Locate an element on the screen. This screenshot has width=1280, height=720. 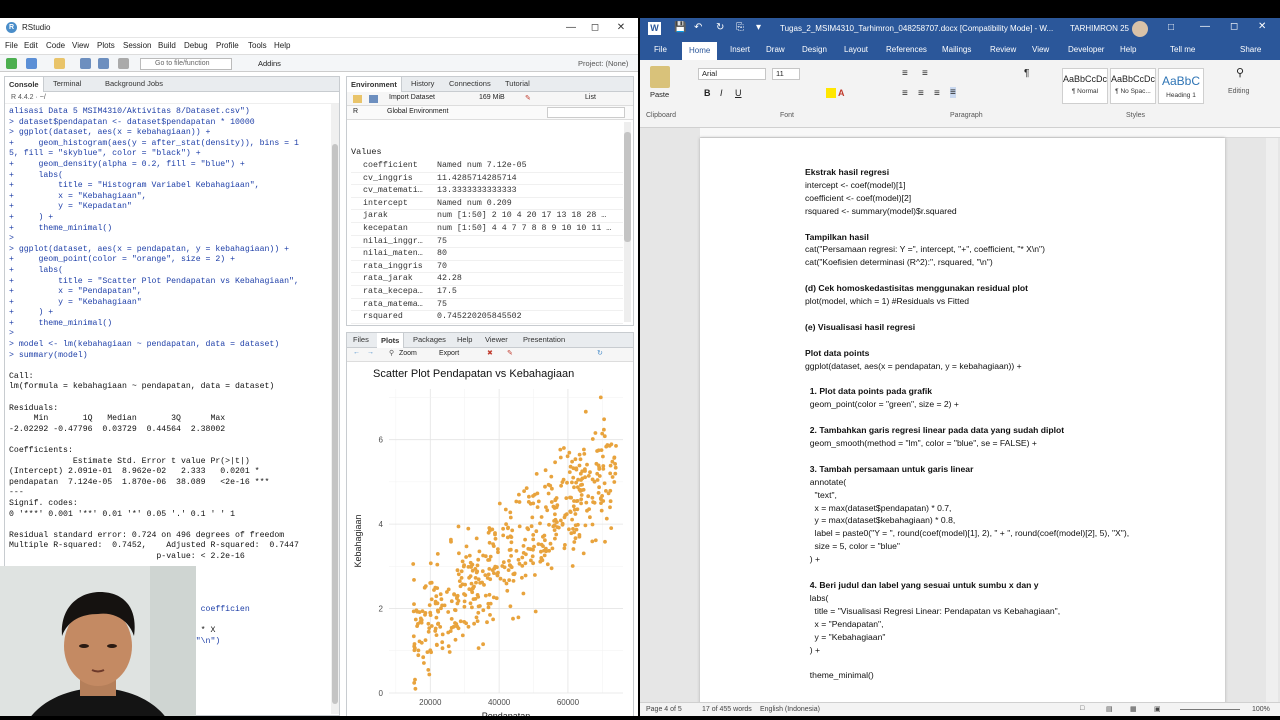
tab-connections: Connections is located at coordinates (470, 83).